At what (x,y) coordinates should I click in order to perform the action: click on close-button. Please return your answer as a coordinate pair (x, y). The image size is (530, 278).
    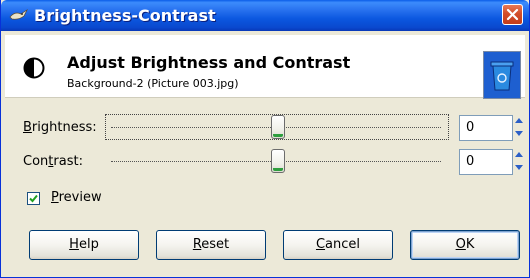
    Looking at the image, I should click on (512, 14).